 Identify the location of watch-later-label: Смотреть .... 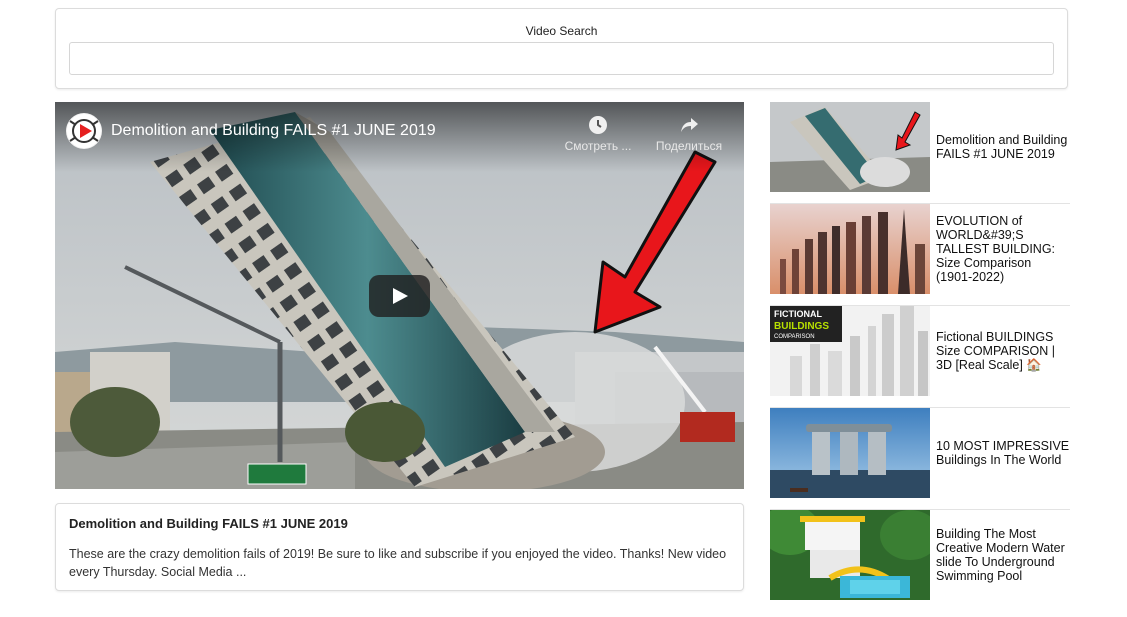
(598, 146).